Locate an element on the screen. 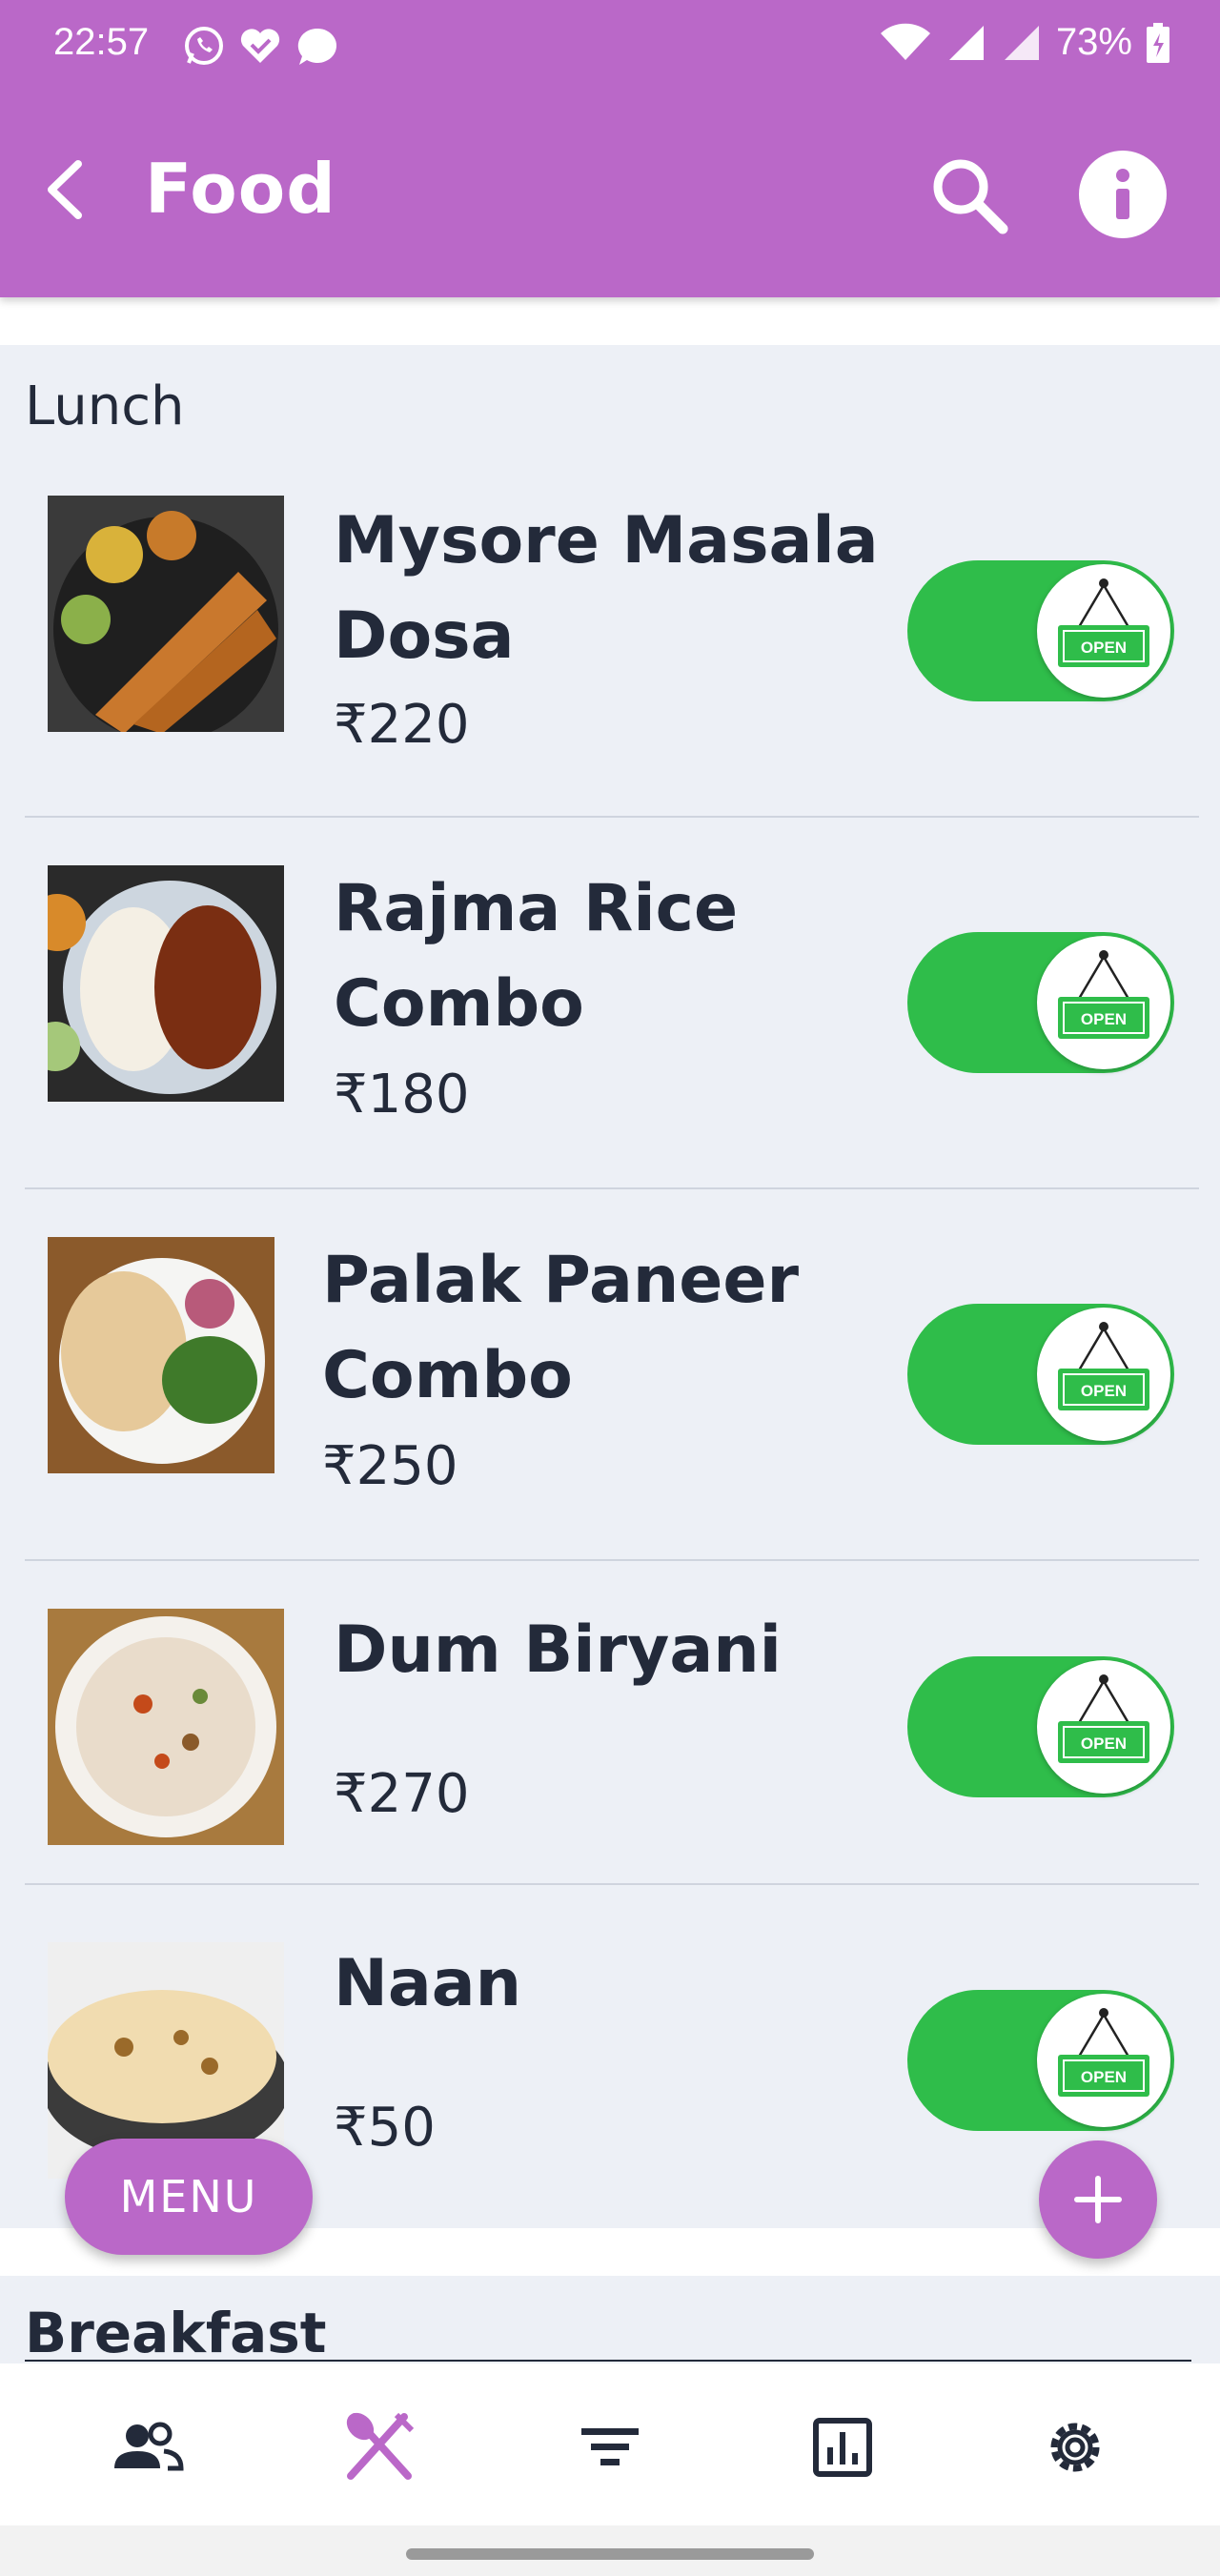  battery-icon is located at coordinates (1158, 42).